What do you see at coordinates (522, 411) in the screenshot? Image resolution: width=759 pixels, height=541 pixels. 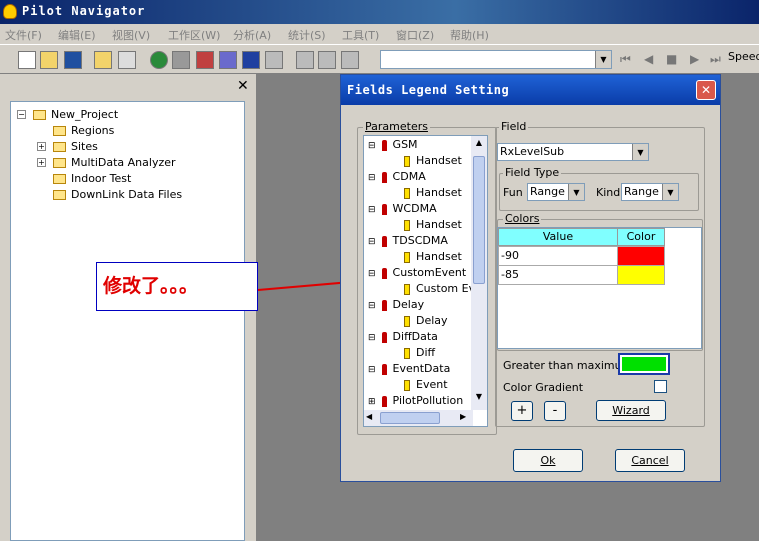 I see `add-row-button: +` at bounding box center [522, 411].